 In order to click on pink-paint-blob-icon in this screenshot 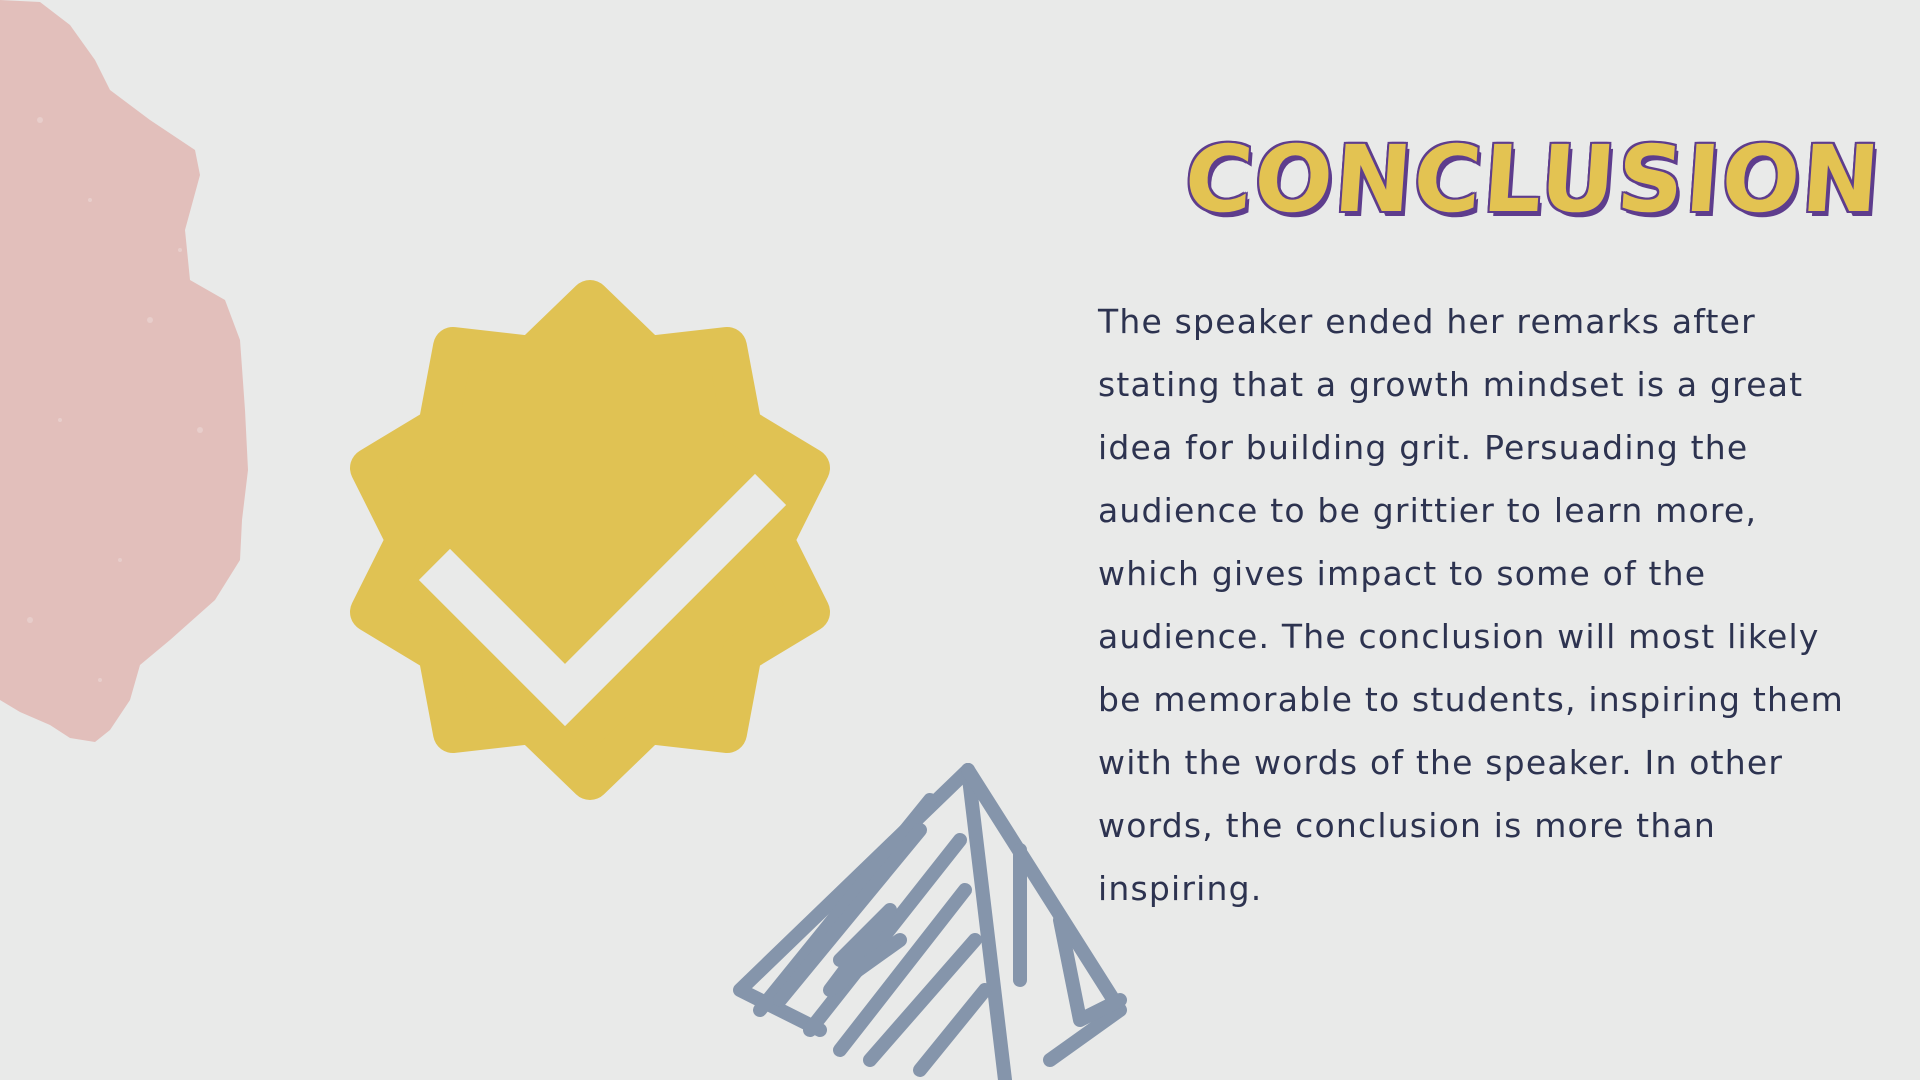, I will do `click(124, 371)`.